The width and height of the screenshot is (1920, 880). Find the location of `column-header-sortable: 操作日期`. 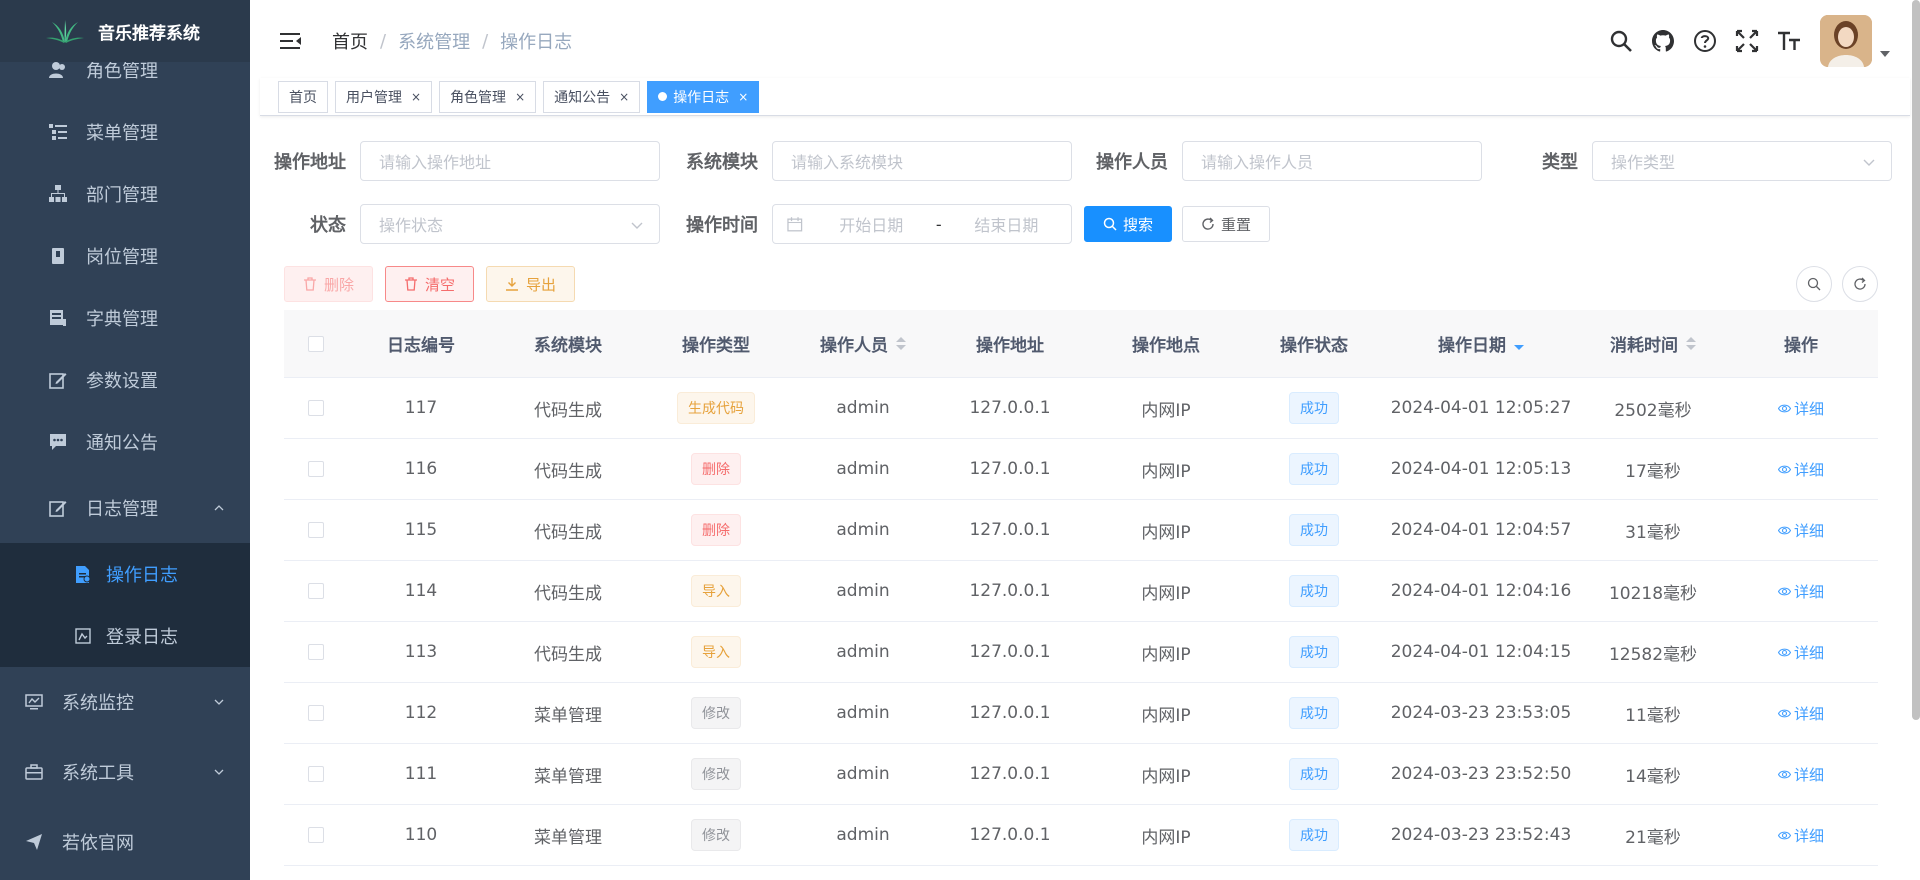

column-header-sortable: 操作日期 is located at coordinates (1481, 343).